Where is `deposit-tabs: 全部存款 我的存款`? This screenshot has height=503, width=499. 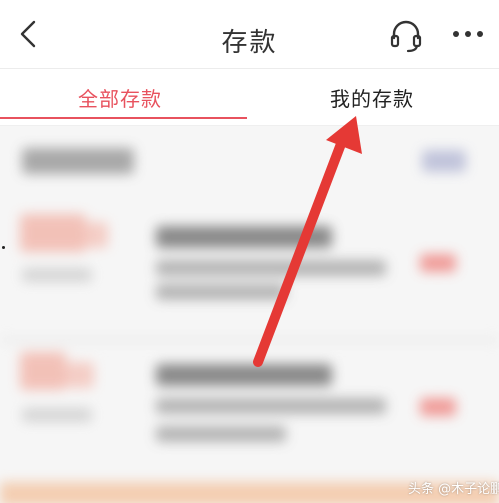
deposit-tabs: 全部存款 我的存款 is located at coordinates (249, 97).